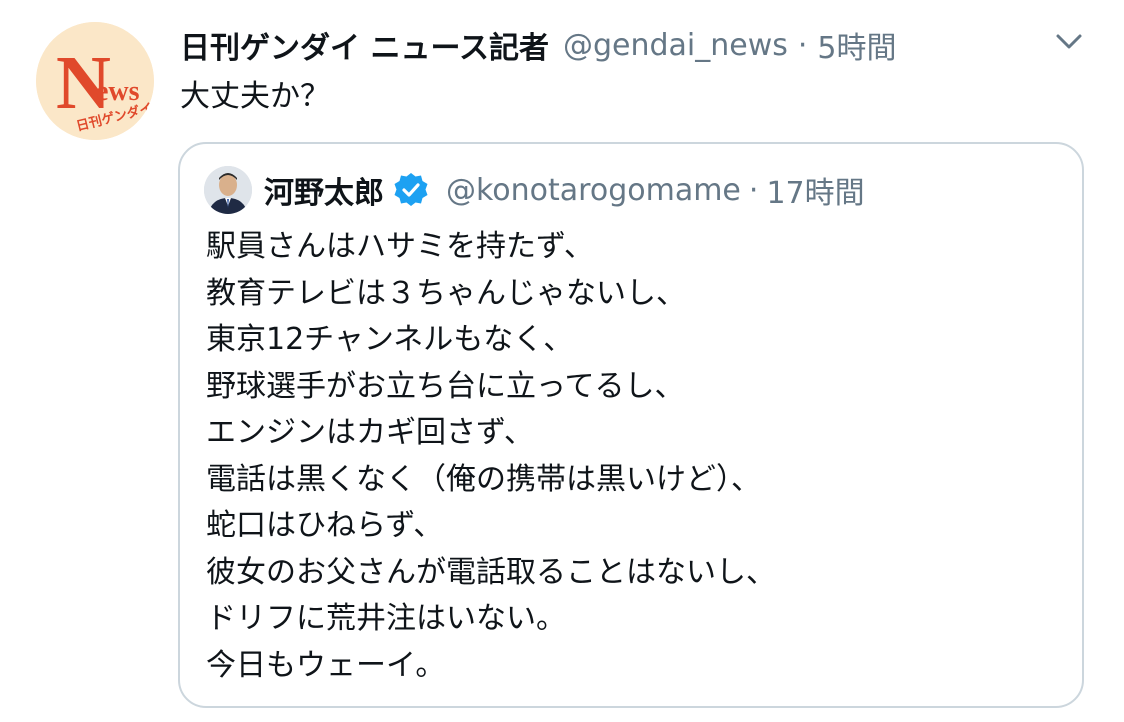 The width and height of the screenshot is (1124, 722). What do you see at coordinates (324, 190) in the screenshot?
I see `quoted-author-name: 河野太郎` at bounding box center [324, 190].